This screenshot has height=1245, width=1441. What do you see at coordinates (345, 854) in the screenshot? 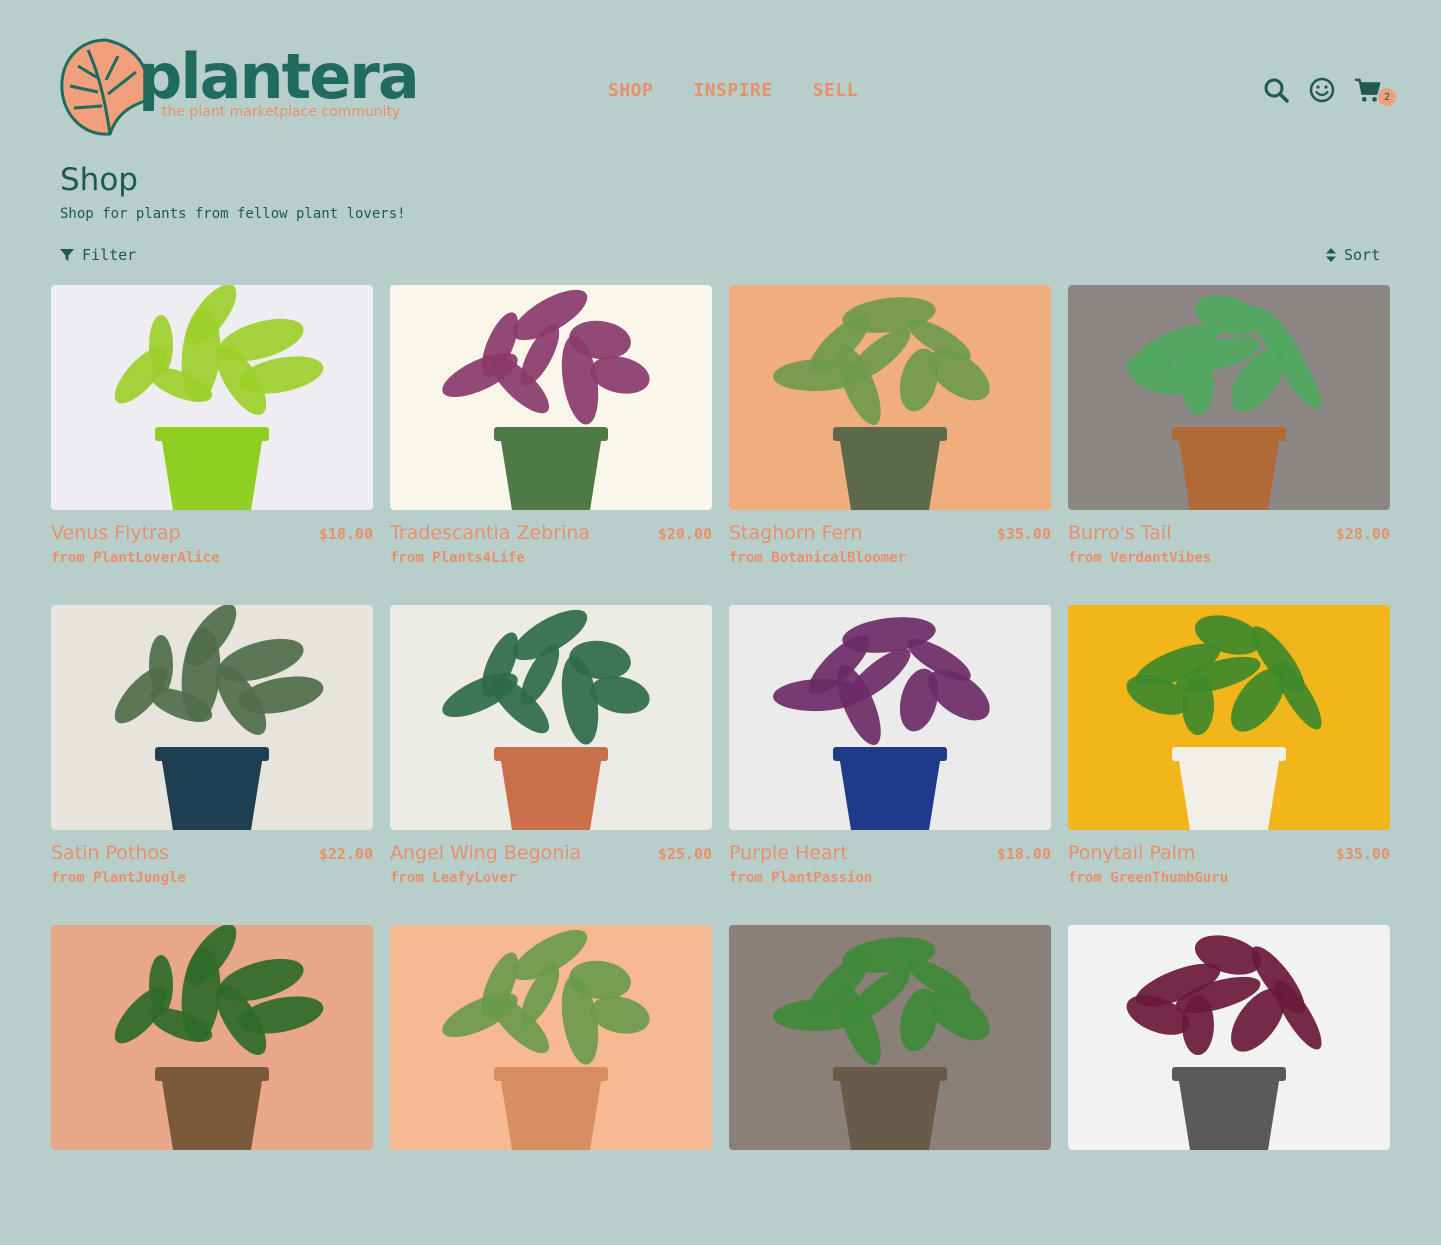
I see `product-price: $22.00` at bounding box center [345, 854].